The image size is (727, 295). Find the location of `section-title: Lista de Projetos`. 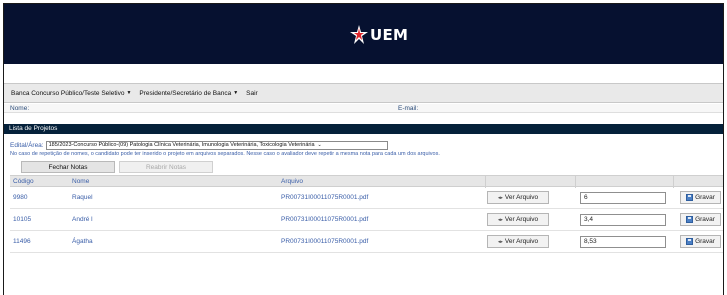

section-title: Lista de Projetos is located at coordinates (33, 128).